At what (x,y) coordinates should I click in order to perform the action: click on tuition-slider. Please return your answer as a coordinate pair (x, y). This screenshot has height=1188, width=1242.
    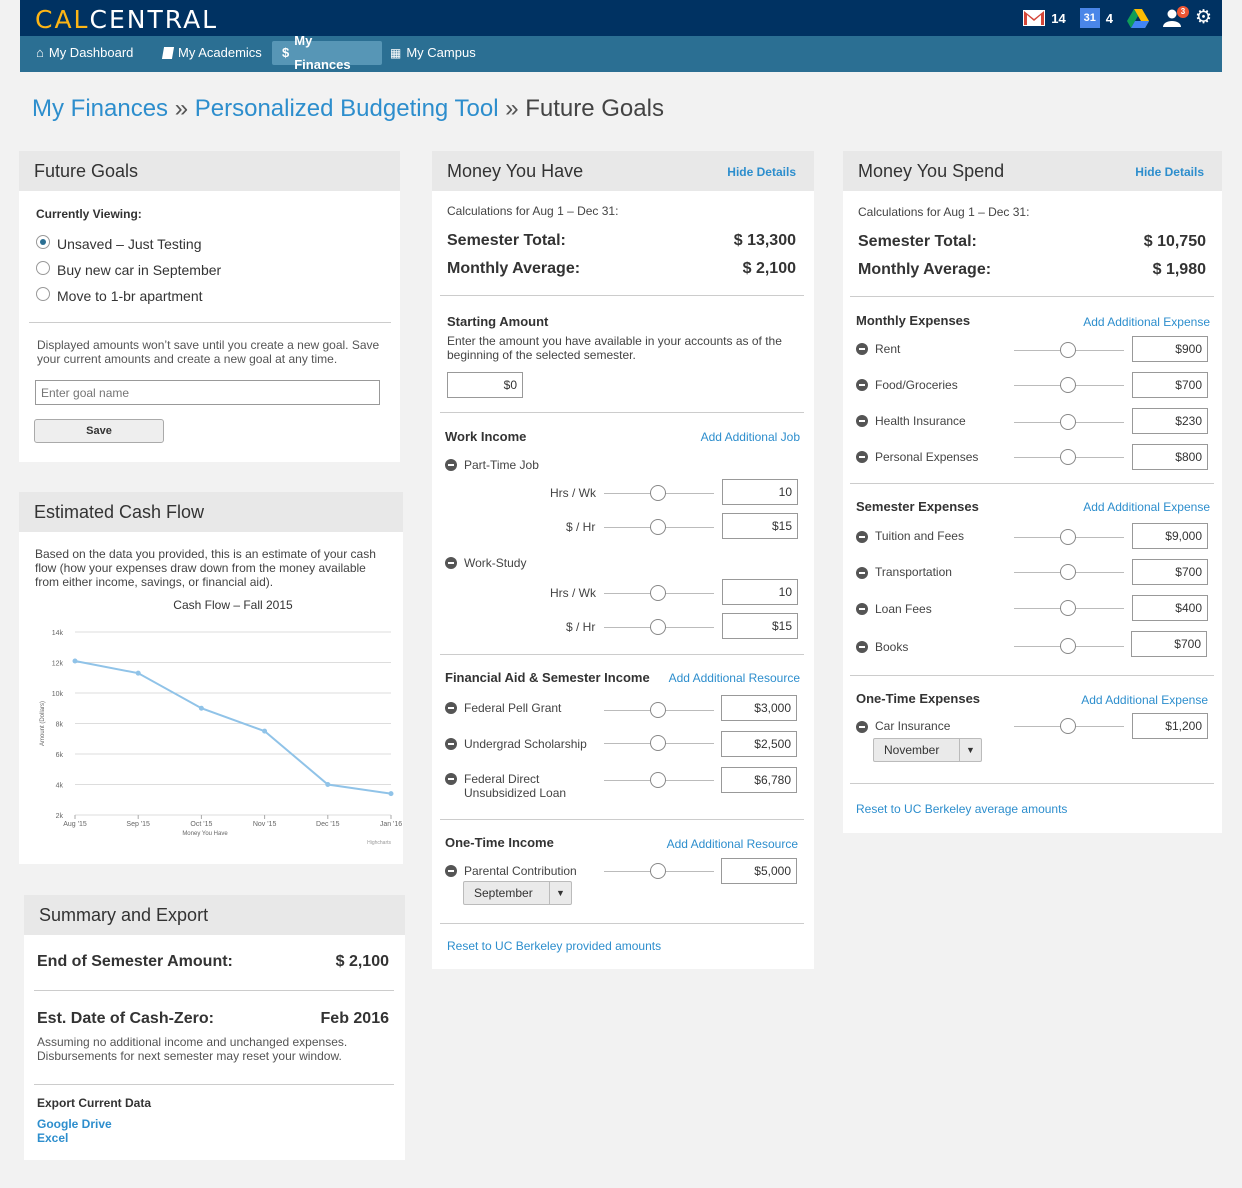
    Looking at the image, I should click on (1069, 537).